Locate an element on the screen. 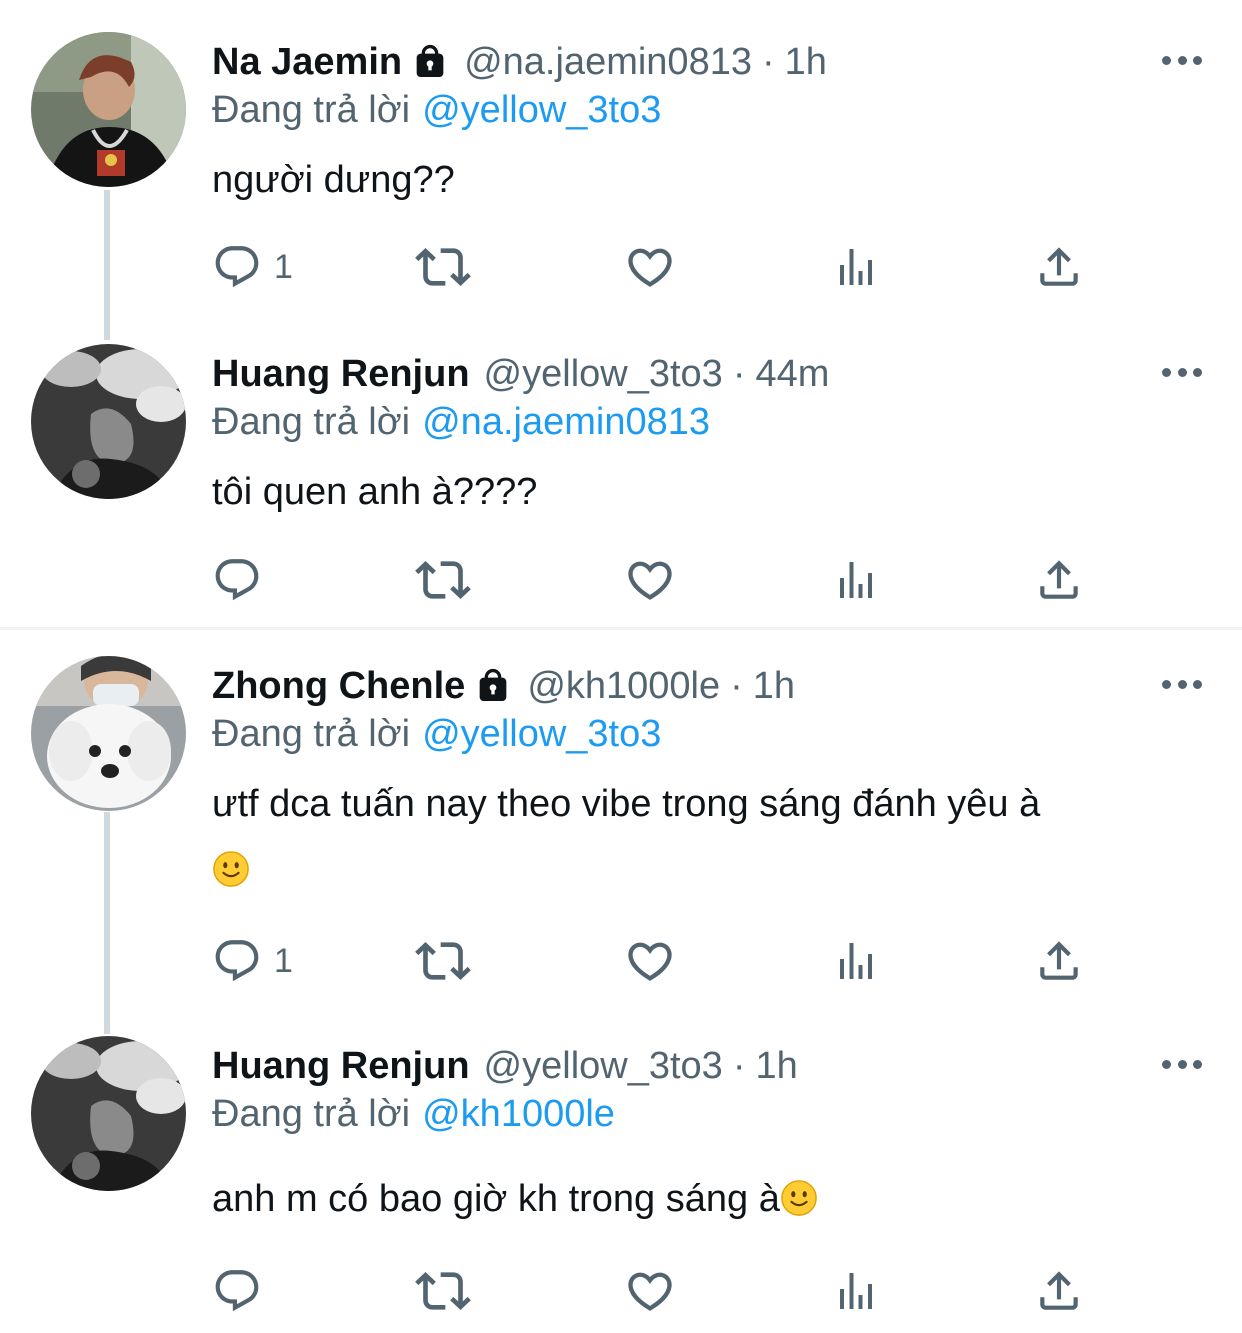  replying-to: Đang trả lời @kh1000le is located at coordinates (413, 1114).